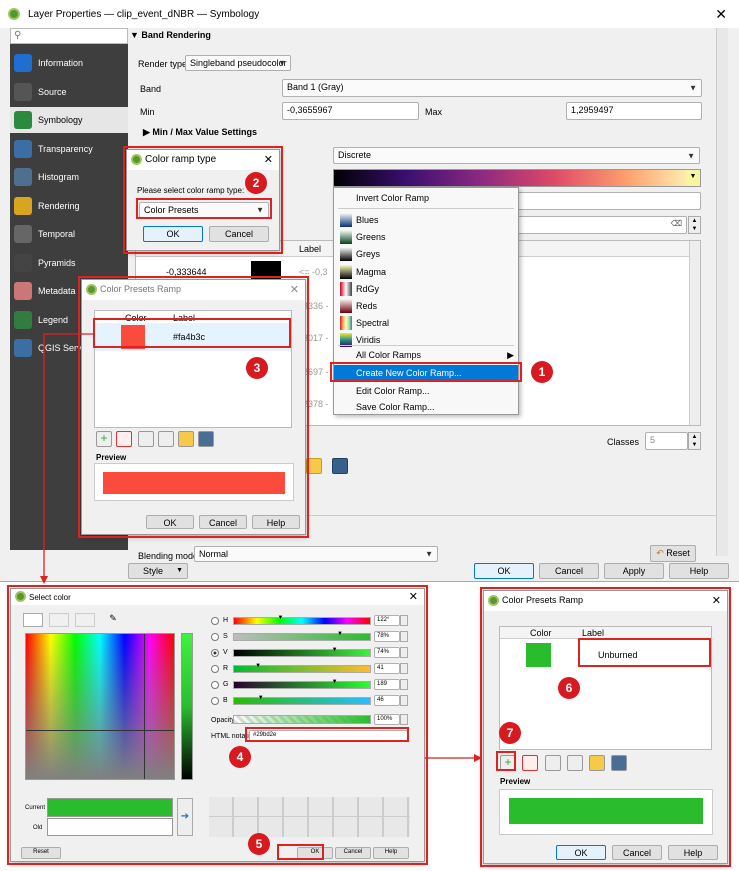 The width and height of the screenshot is (739, 871). I want to click on add-color-icon: +, so click(508, 763).